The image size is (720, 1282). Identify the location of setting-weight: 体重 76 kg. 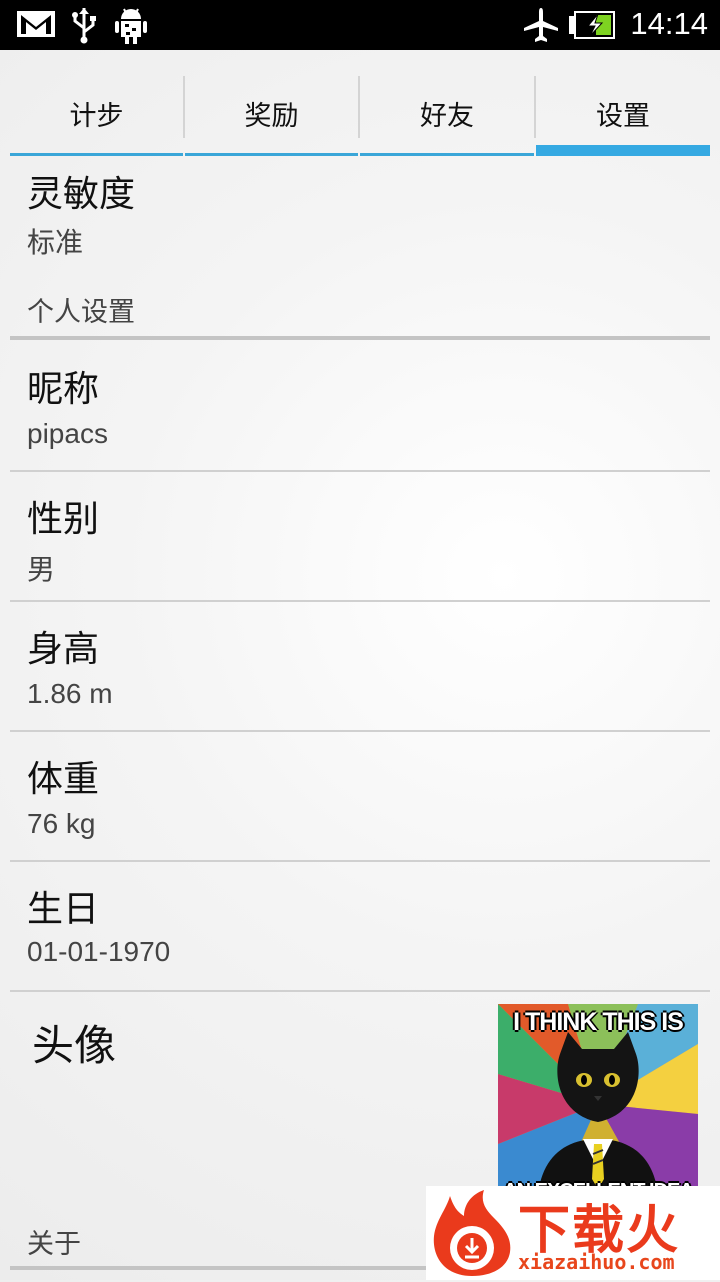
(360, 796).